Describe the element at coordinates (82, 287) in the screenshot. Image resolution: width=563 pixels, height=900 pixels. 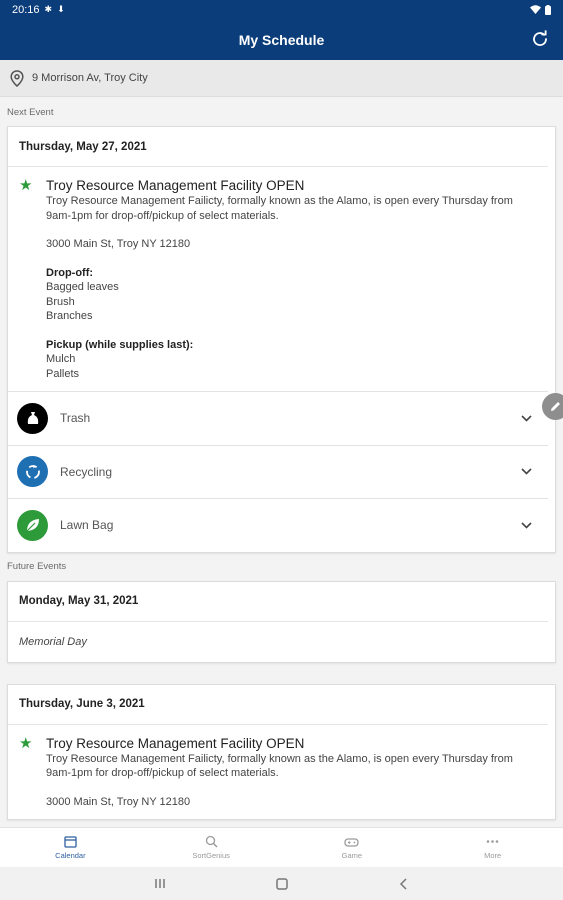
I see `dropoff-item: Bagged leaves` at that location.